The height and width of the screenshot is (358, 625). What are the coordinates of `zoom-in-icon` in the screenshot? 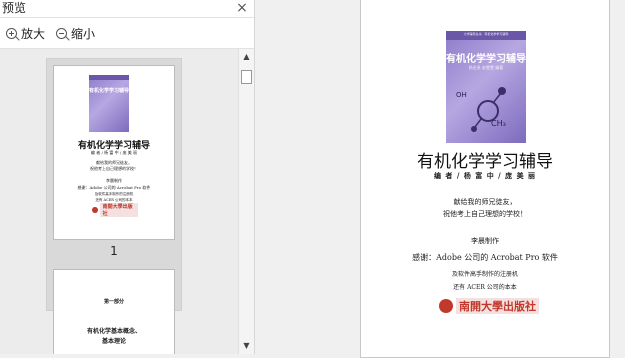 It's located at (11, 33).